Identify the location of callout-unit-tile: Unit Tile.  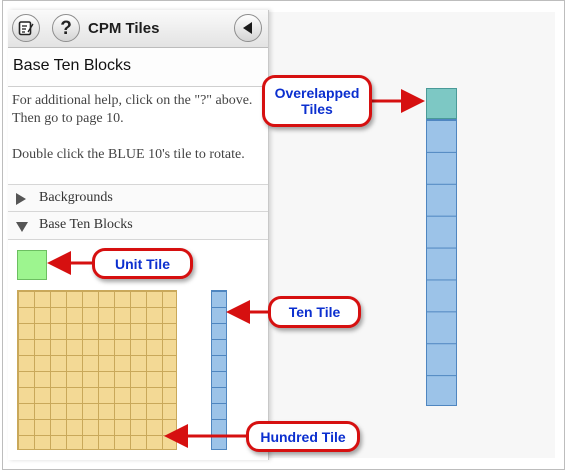
(142, 263).